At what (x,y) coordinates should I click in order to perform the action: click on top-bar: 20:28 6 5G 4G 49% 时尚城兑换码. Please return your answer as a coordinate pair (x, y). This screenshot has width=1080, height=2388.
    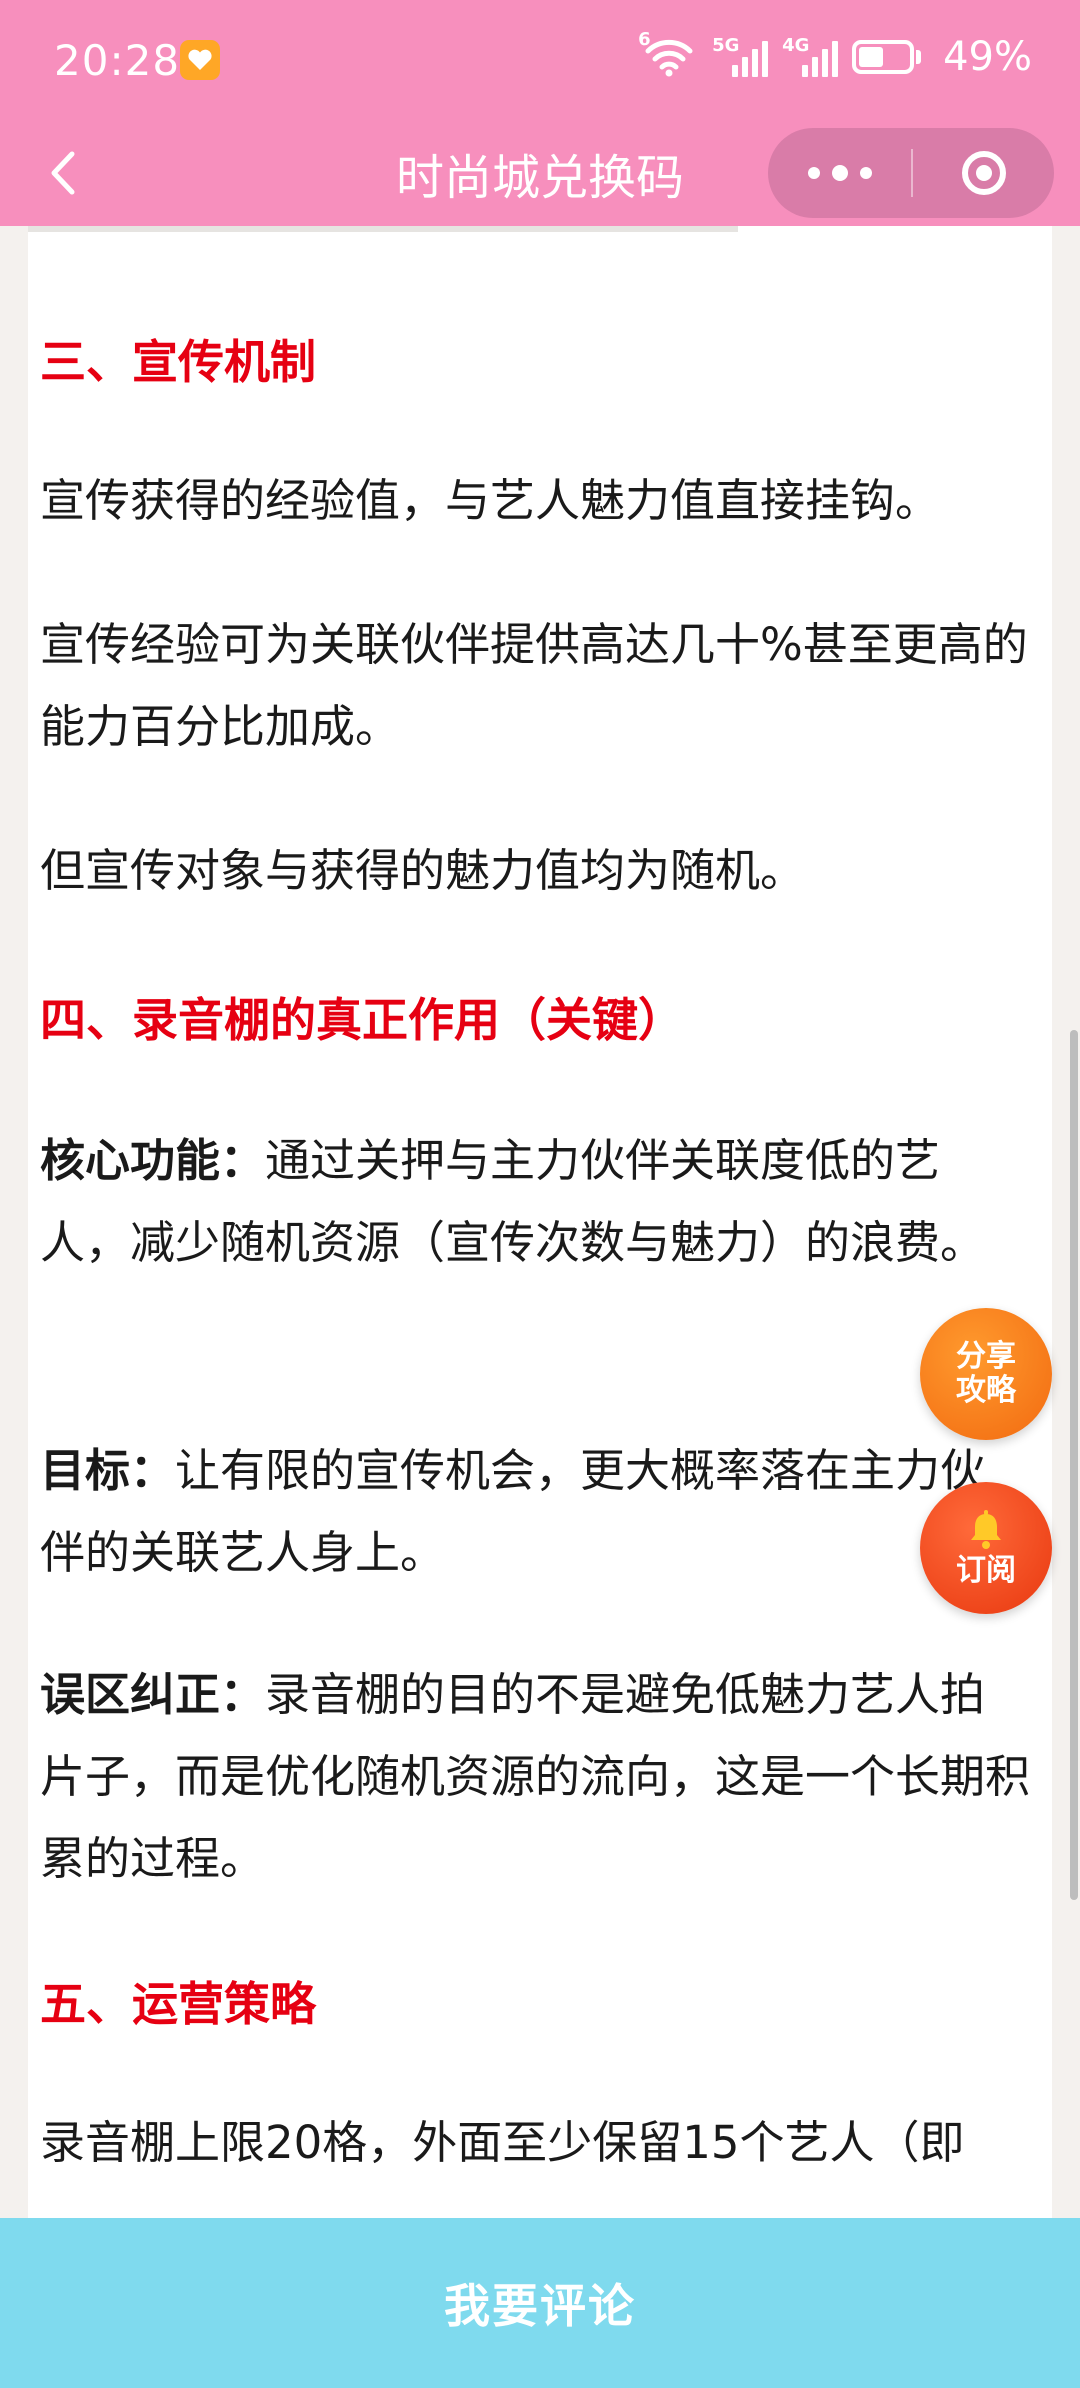
    Looking at the image, I should click on (540, 113).